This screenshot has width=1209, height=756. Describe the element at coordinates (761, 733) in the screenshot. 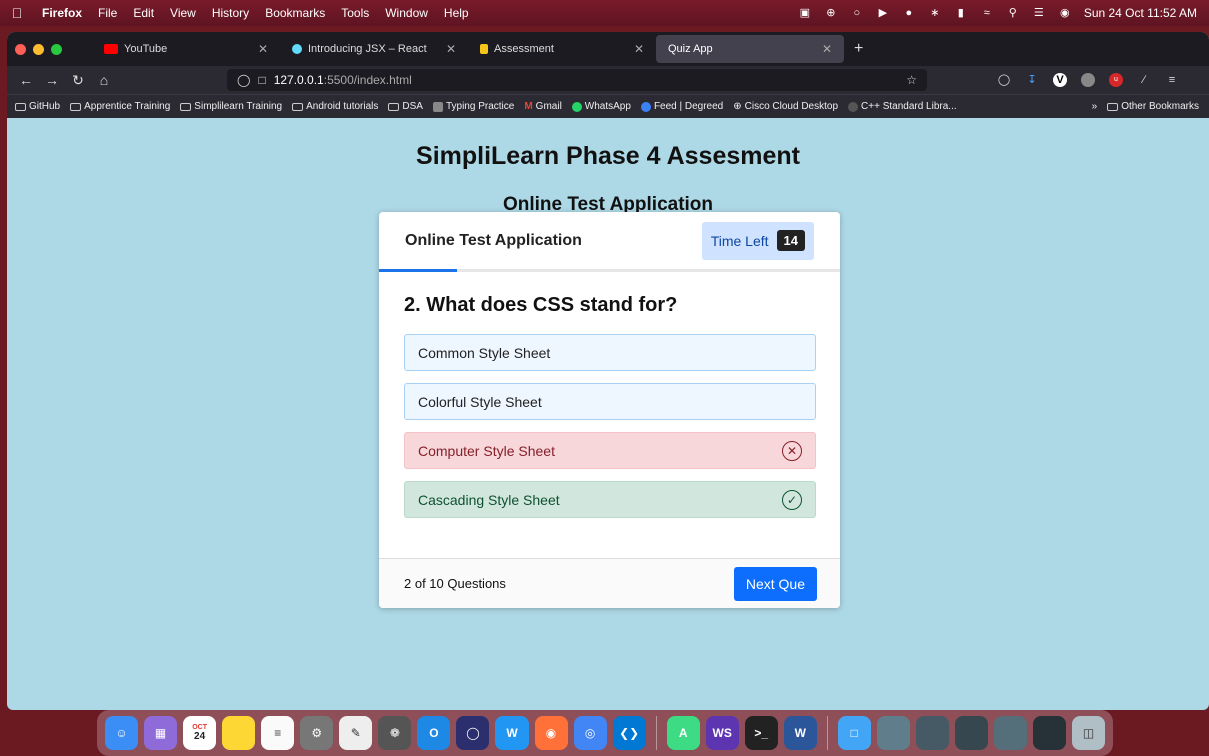

I see `terminal-icon: >_` at that location.